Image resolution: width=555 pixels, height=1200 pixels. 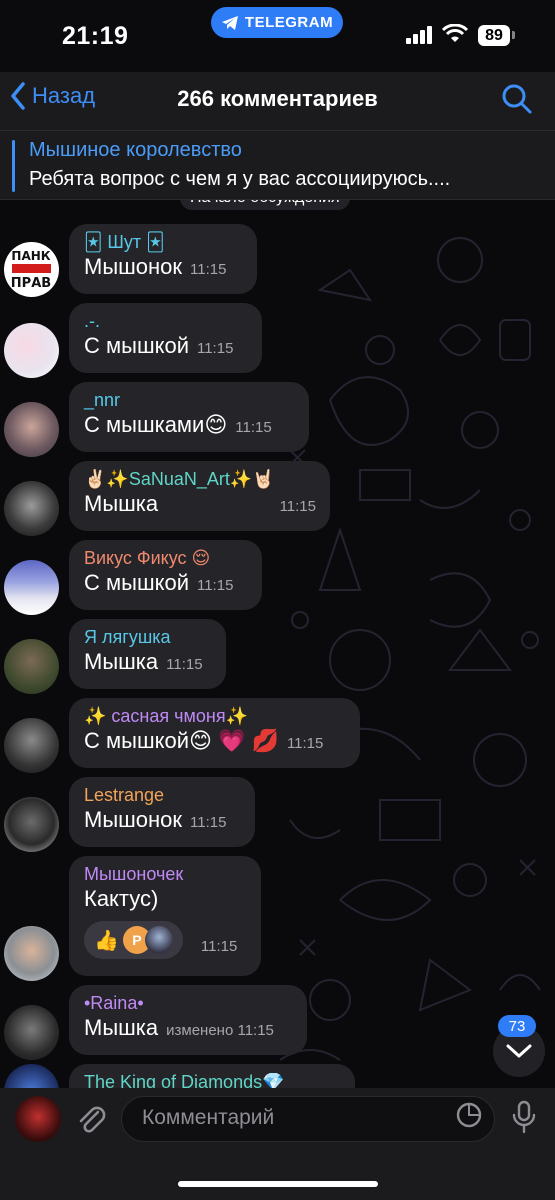 I want to click on comment-input, so click(x=292, y=1118).